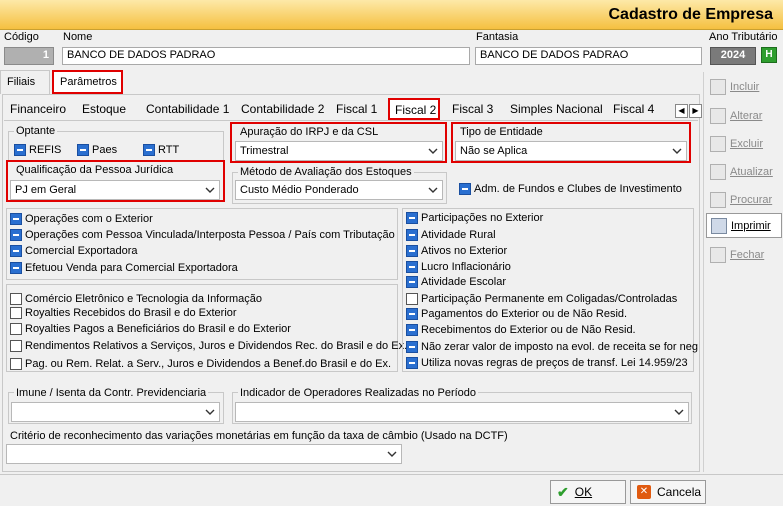  Describe the element at coordinates (97, 150) in the screenshot. I see `paes-checkbox: Paes` at that location.